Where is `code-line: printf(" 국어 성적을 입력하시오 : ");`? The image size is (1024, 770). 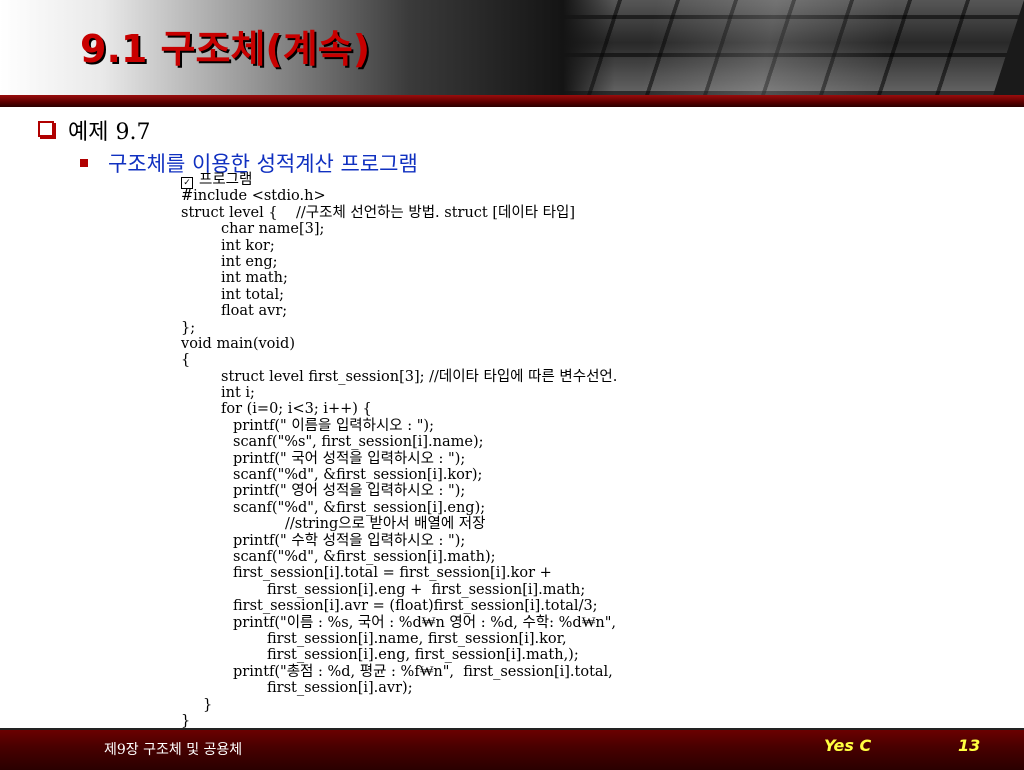
code-line: printf(" 국어 성적을 입력하시오 : "); is located at coordinates (349, 458).